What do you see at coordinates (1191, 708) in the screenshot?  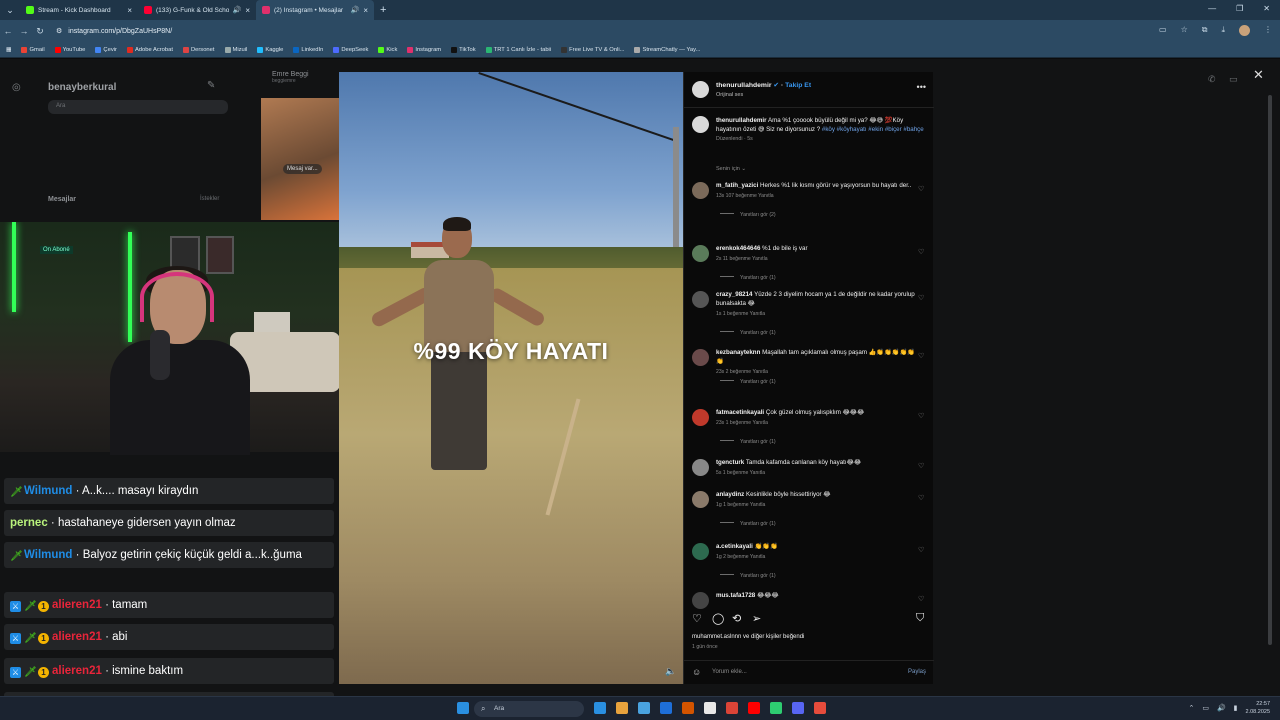 I see `tray-chevron-icon: ⌃` at bounding box center [1191, 708].